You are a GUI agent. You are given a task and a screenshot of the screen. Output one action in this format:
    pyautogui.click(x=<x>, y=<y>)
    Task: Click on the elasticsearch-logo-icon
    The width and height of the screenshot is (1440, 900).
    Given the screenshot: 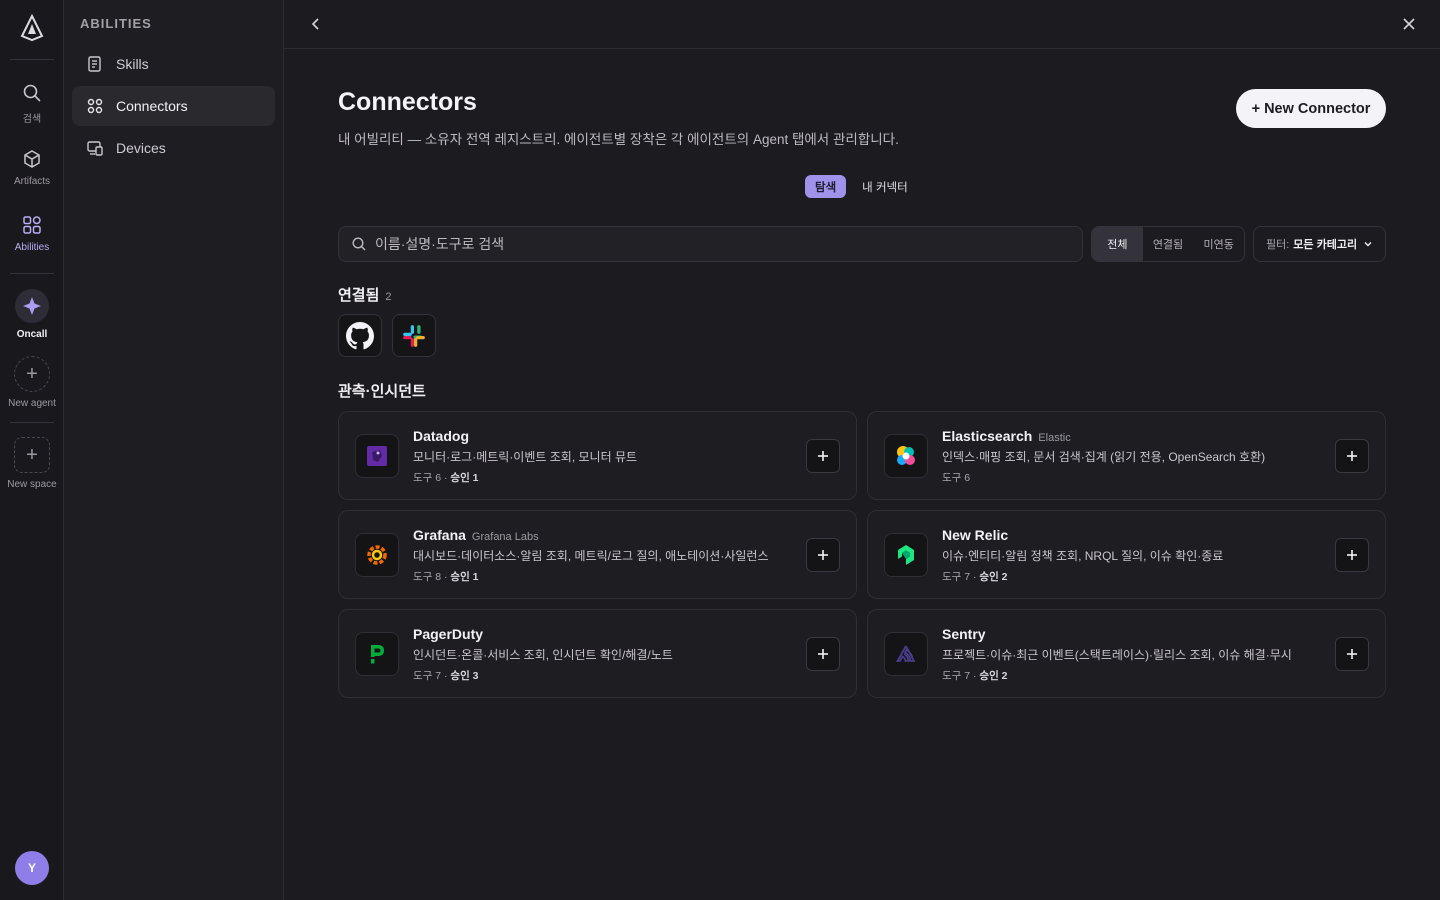 What is the action you would take?
    pyautogui.click(x=906, y=456)
    